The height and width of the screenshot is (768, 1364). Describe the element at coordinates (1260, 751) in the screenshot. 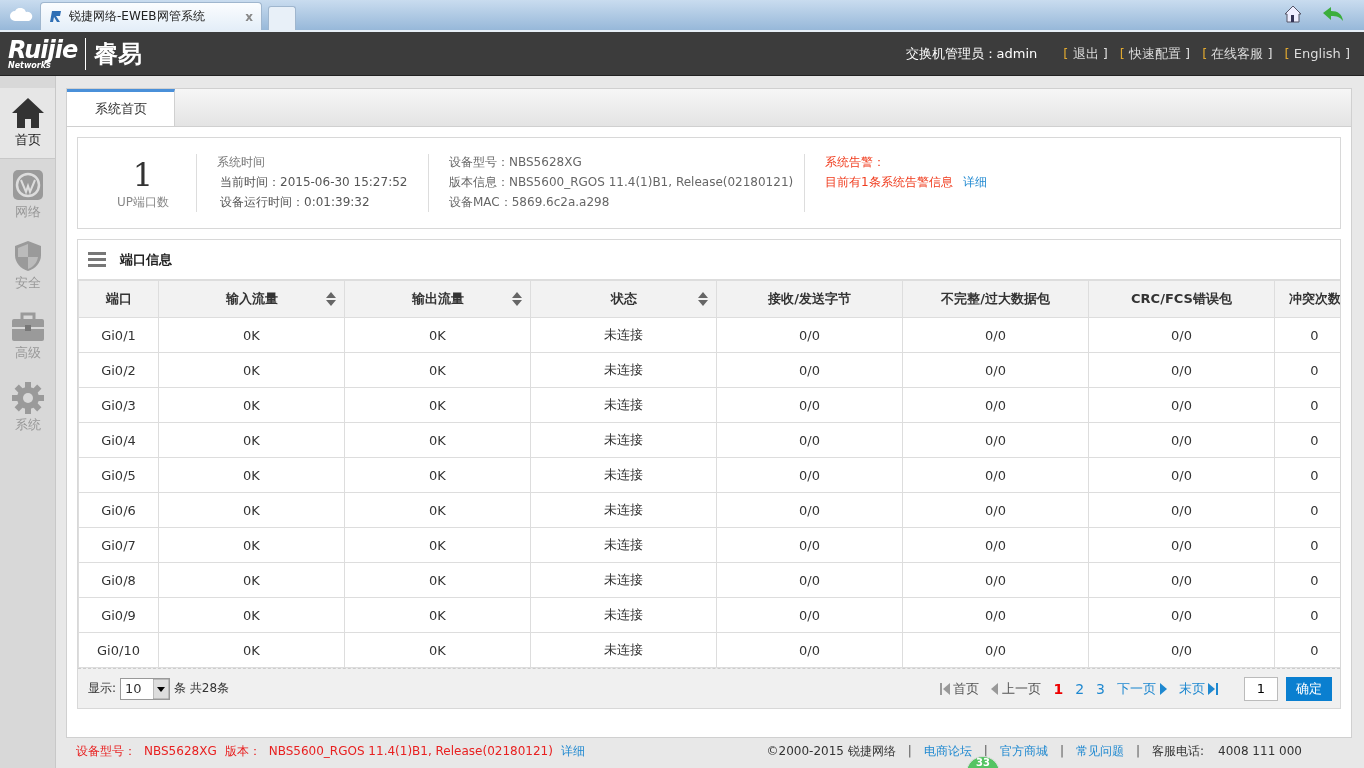

I see `phone-number: 4008 111 000` at that location.